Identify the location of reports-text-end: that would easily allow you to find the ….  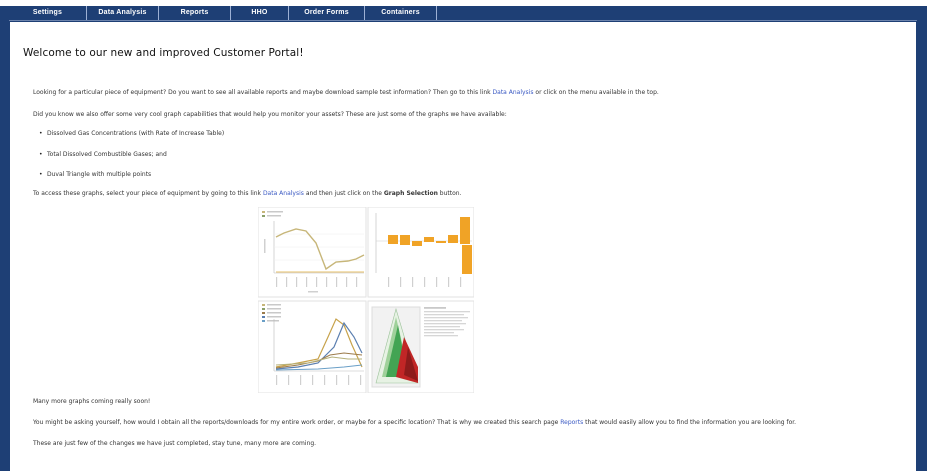
(690, 422).